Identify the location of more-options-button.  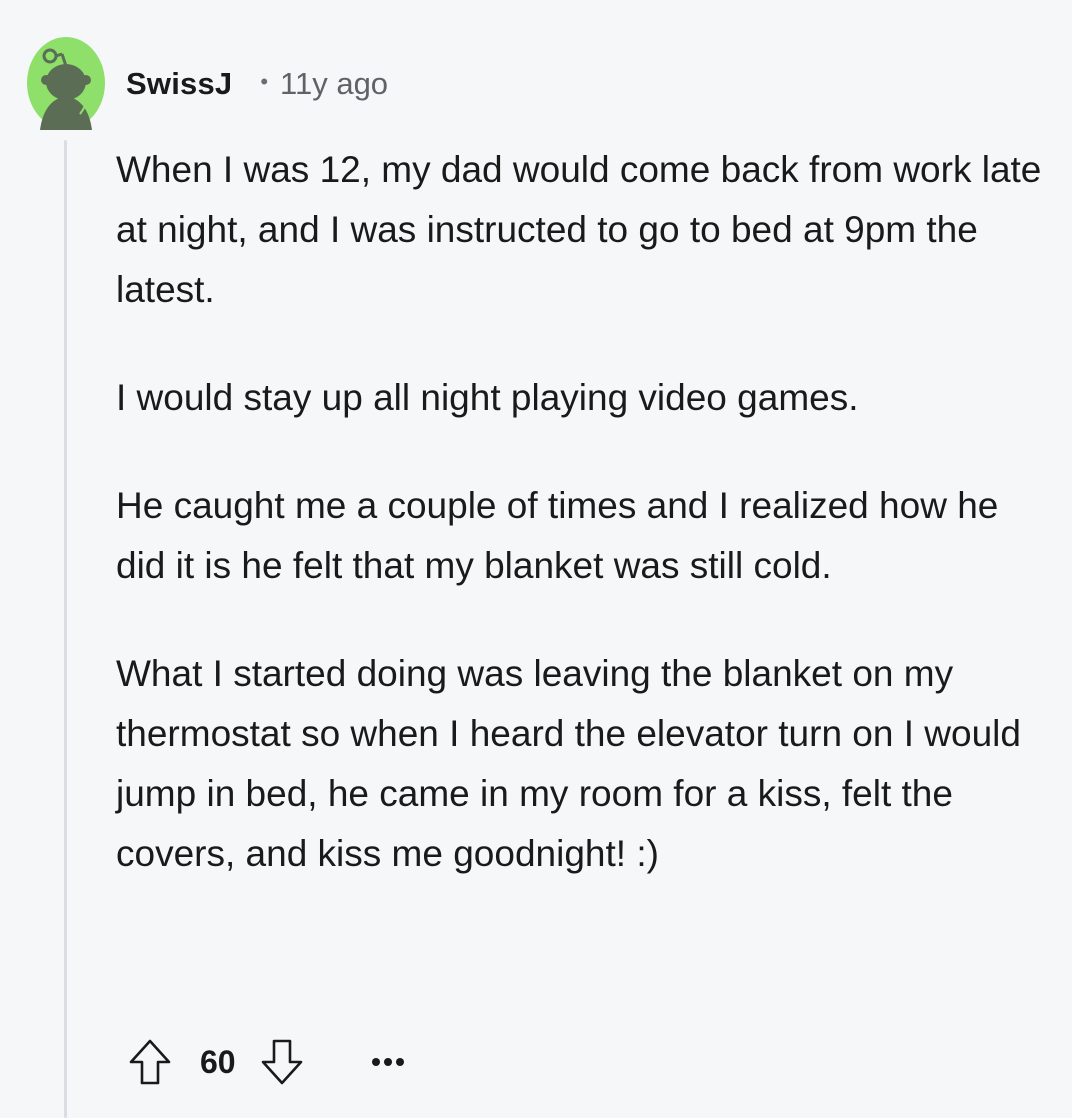
(388, 1062).